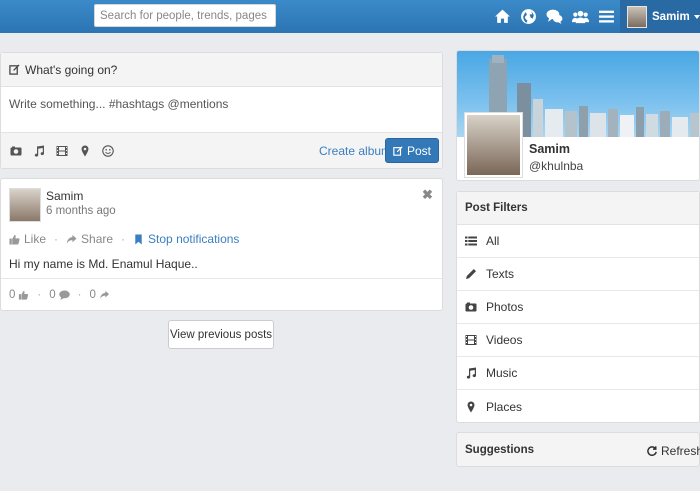 The image size is (700, 491). I want to click on filter-videos: Videos, so click(578, 340).